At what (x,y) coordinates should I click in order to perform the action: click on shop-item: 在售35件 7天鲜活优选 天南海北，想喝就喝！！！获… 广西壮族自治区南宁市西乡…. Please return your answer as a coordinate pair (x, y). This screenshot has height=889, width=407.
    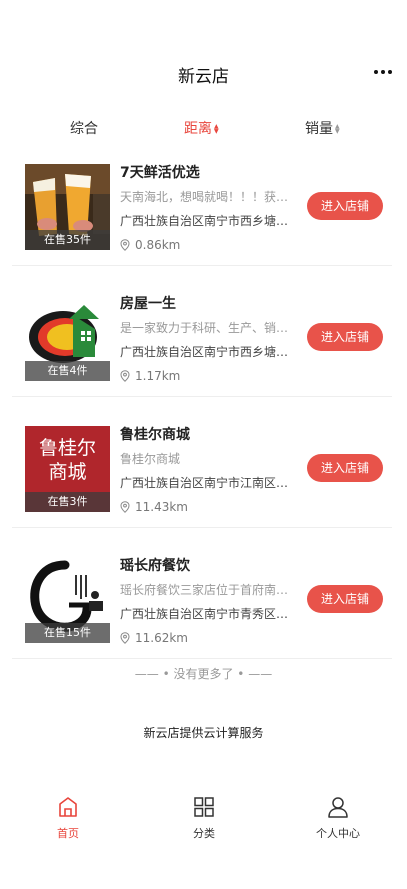
    Looking at the image, I should click on (203, 225).